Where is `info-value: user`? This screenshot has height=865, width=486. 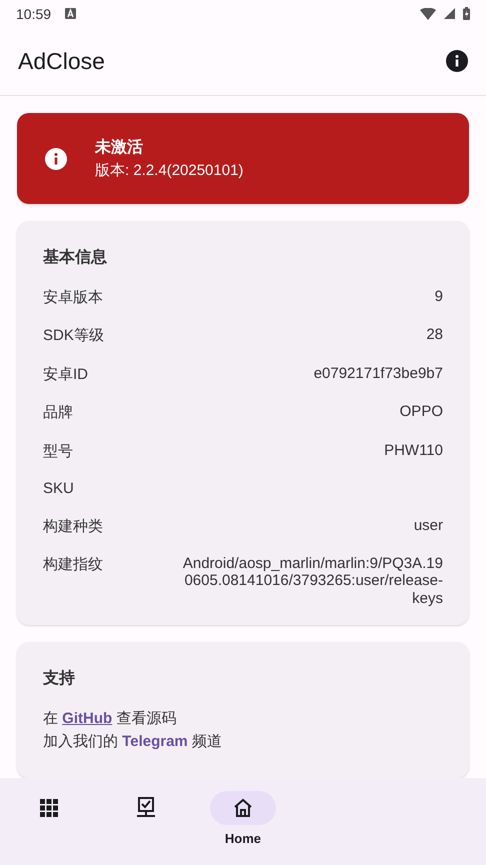
info-value: user is located at coordinates (428, 525).